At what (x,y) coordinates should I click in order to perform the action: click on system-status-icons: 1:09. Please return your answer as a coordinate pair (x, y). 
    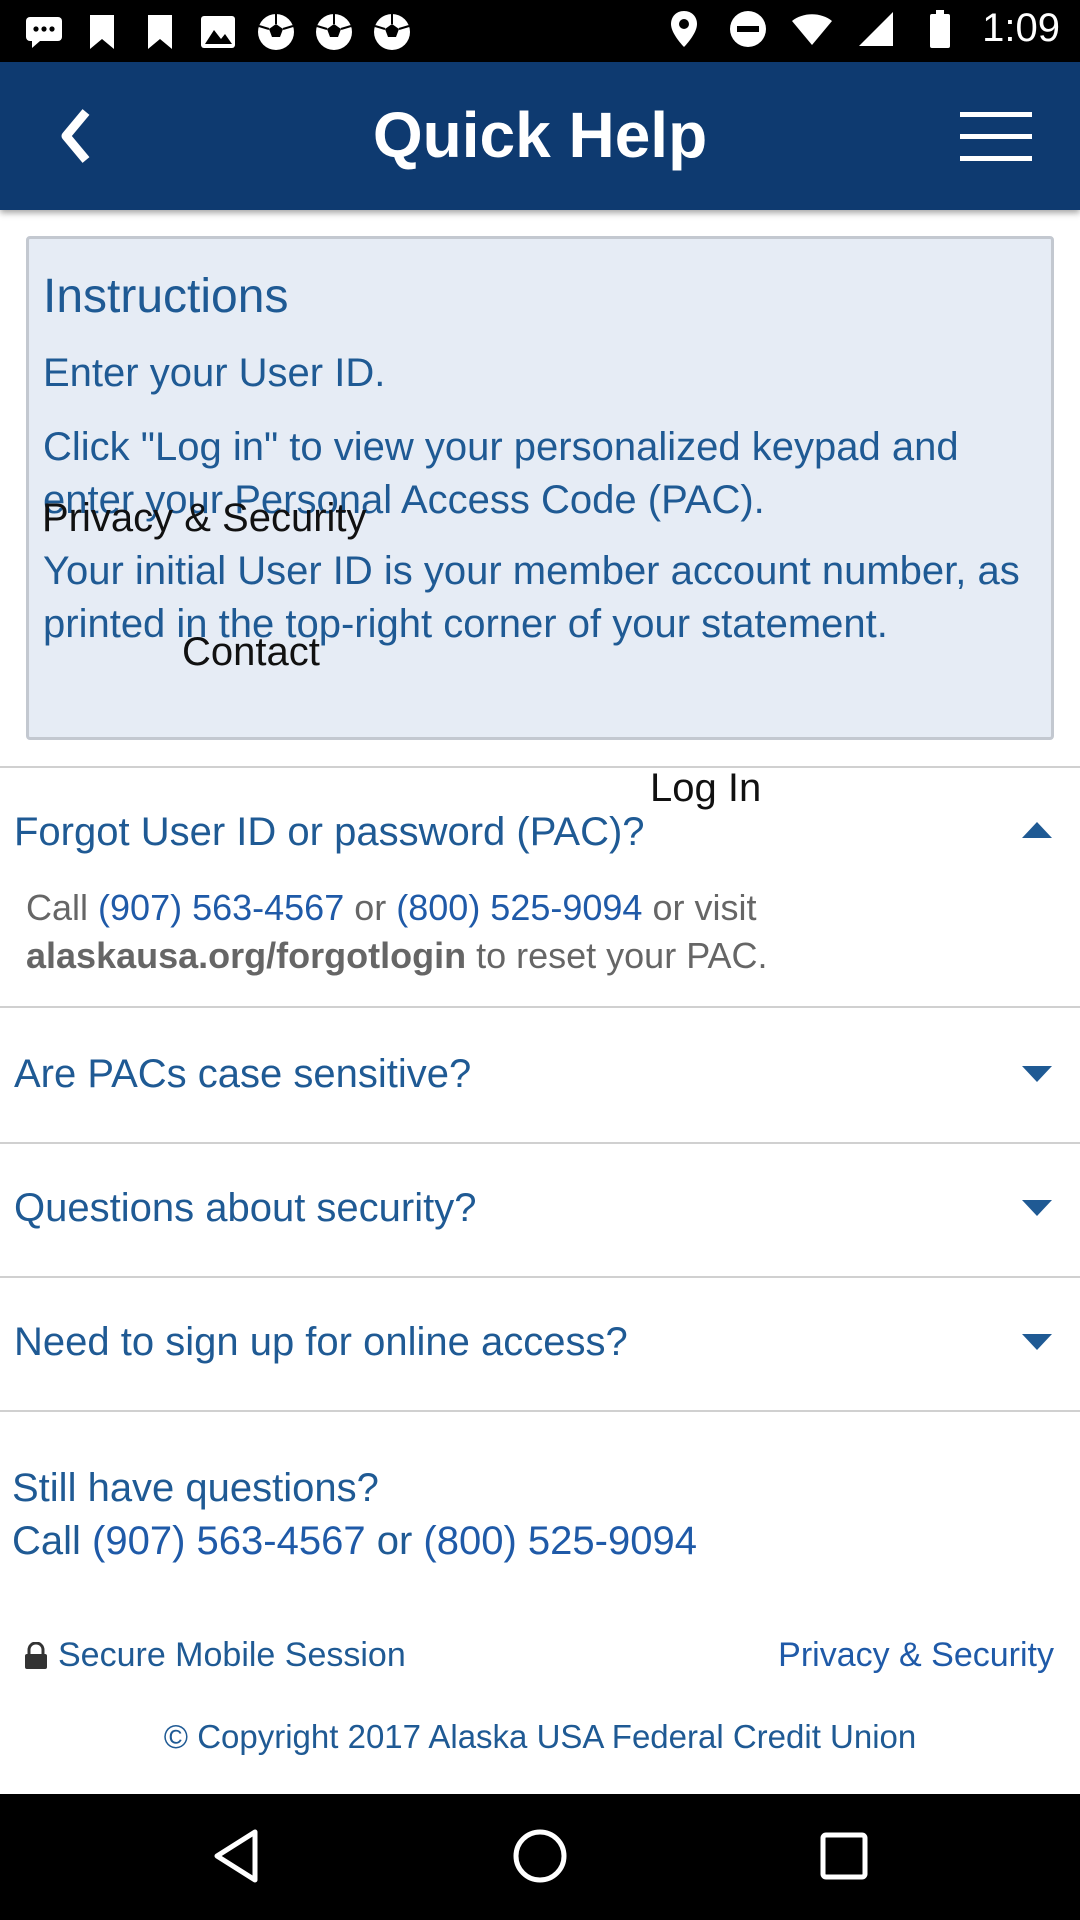
    Looking at the image, I should click on (861, 28).